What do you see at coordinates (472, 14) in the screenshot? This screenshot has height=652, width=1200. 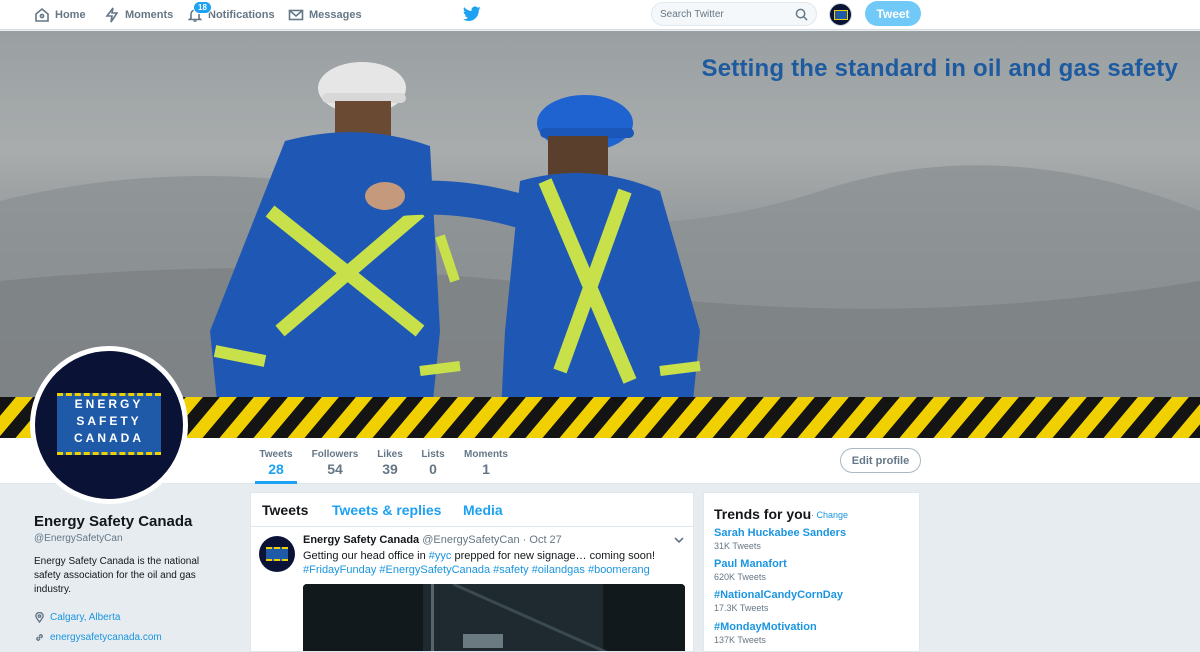 I see `twitter-bird-icon` at bounding box center [472, 14].